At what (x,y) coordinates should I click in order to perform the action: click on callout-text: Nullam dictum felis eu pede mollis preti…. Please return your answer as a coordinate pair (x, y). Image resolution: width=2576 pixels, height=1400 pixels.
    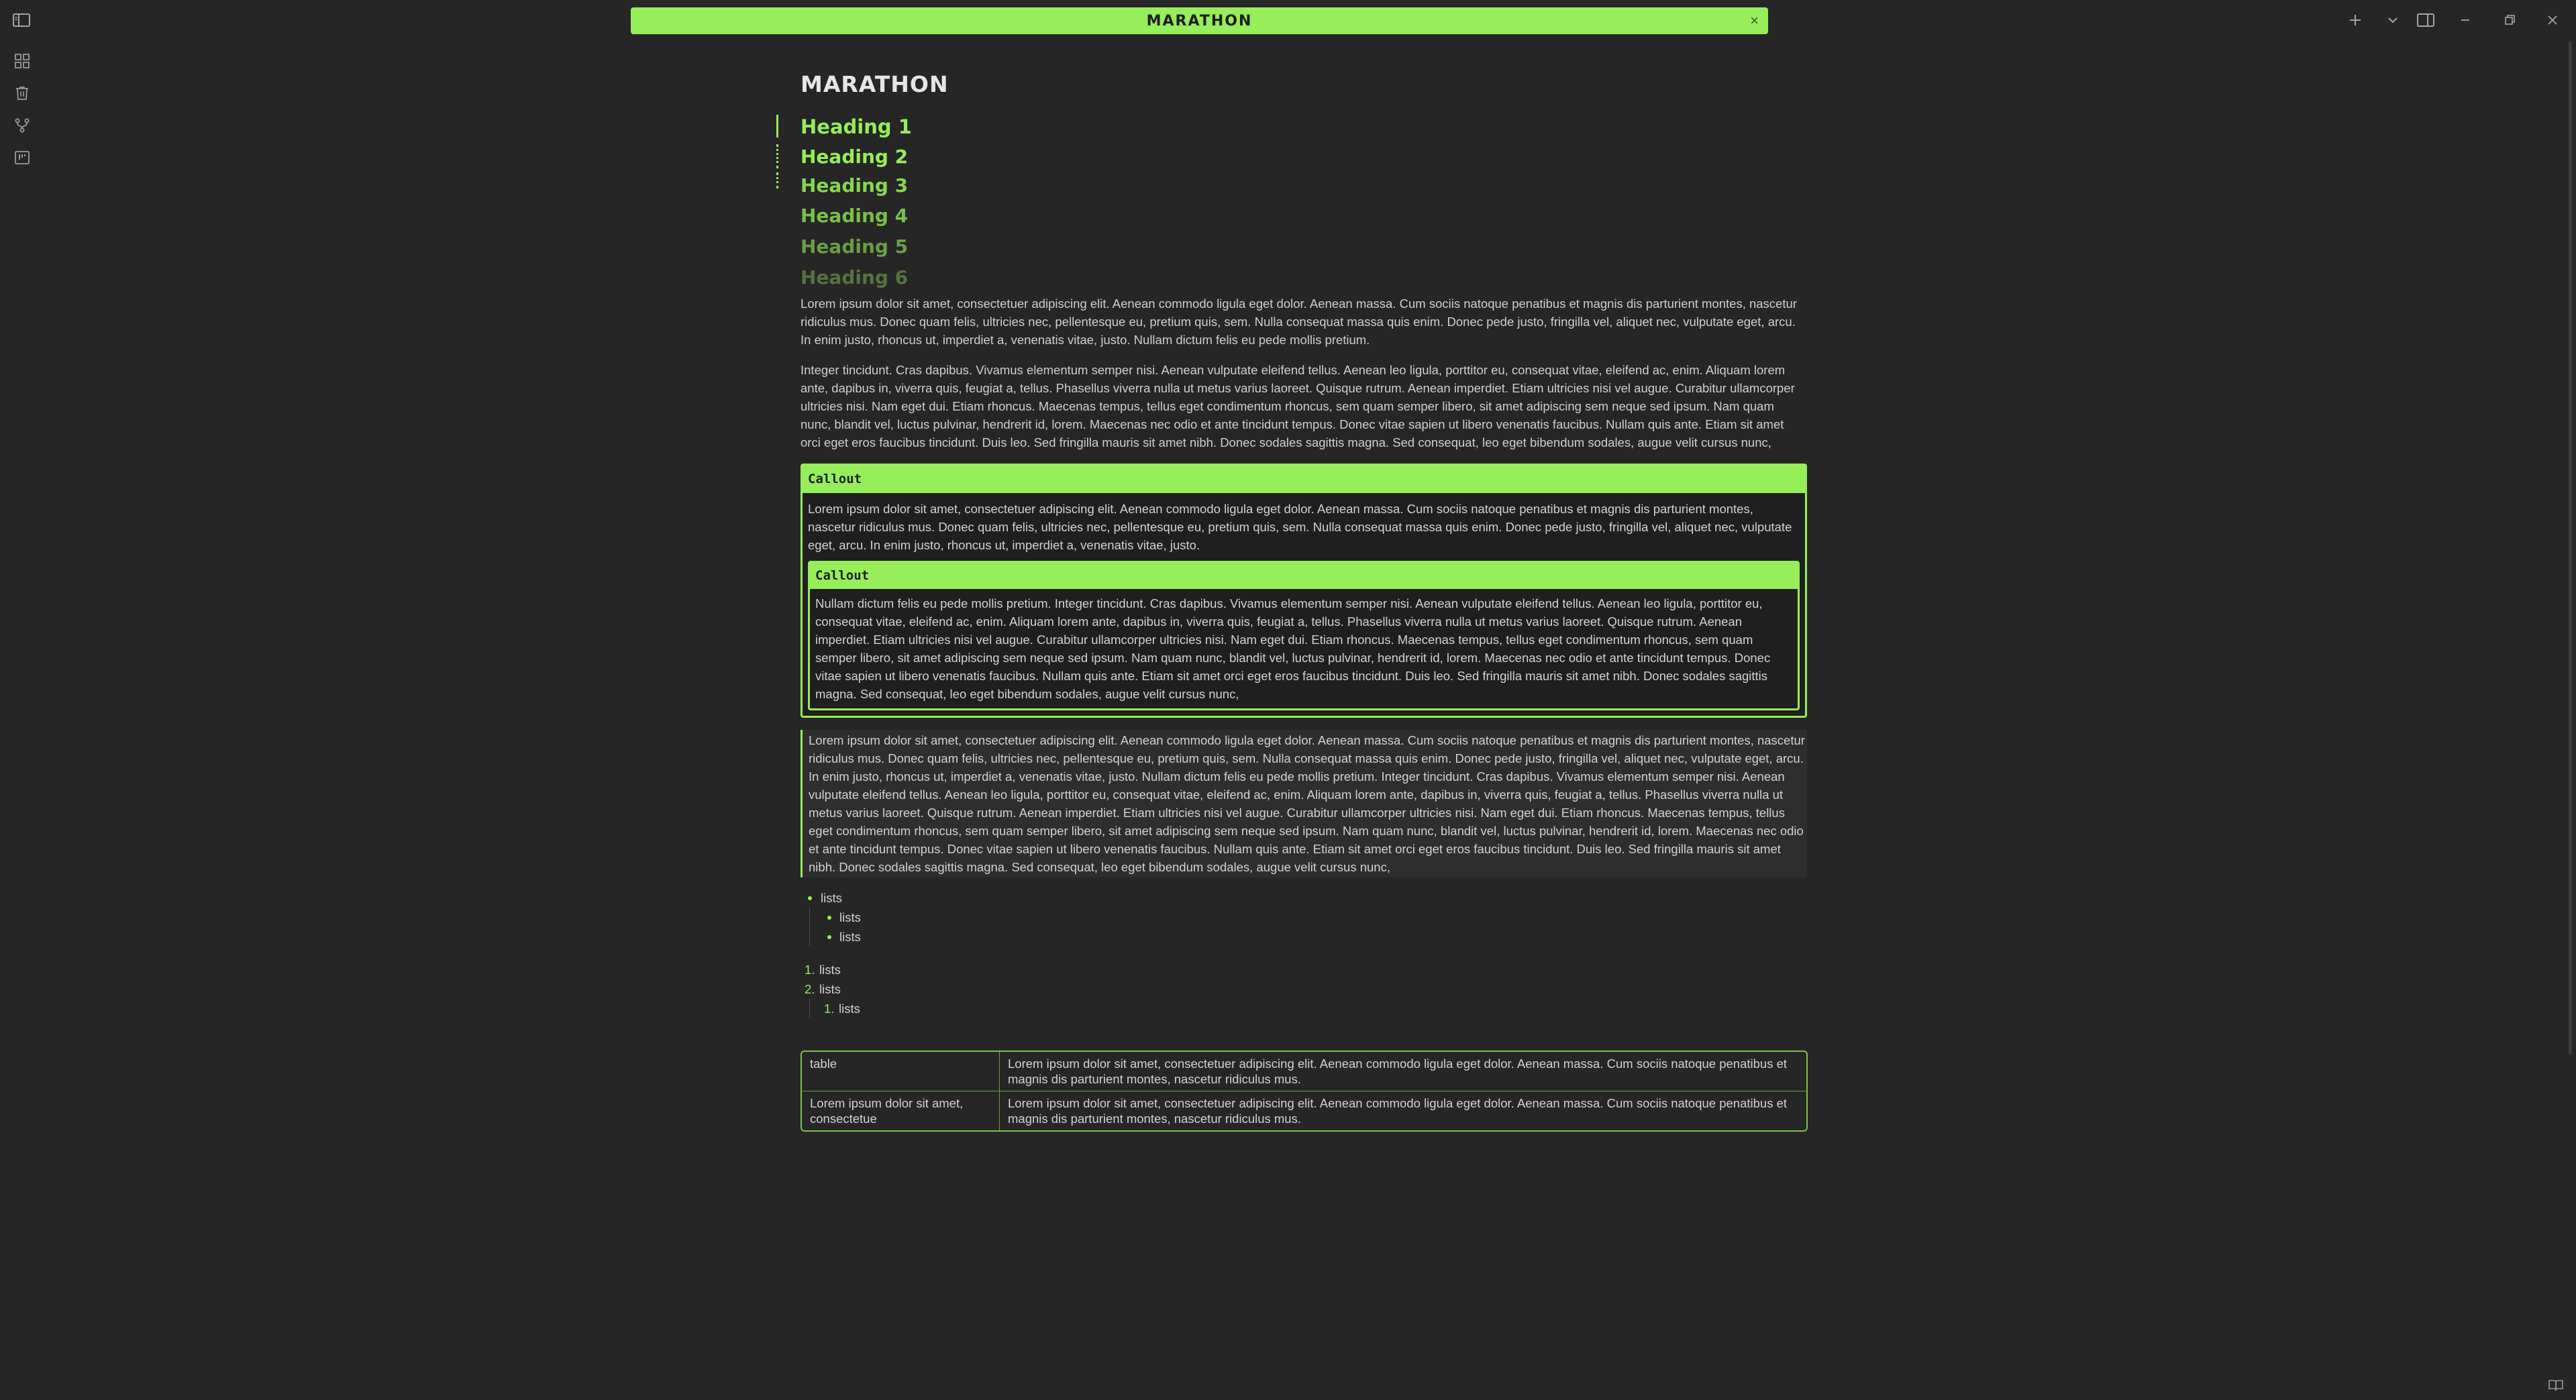
    Looking at the image, I should click on (1293, 648).